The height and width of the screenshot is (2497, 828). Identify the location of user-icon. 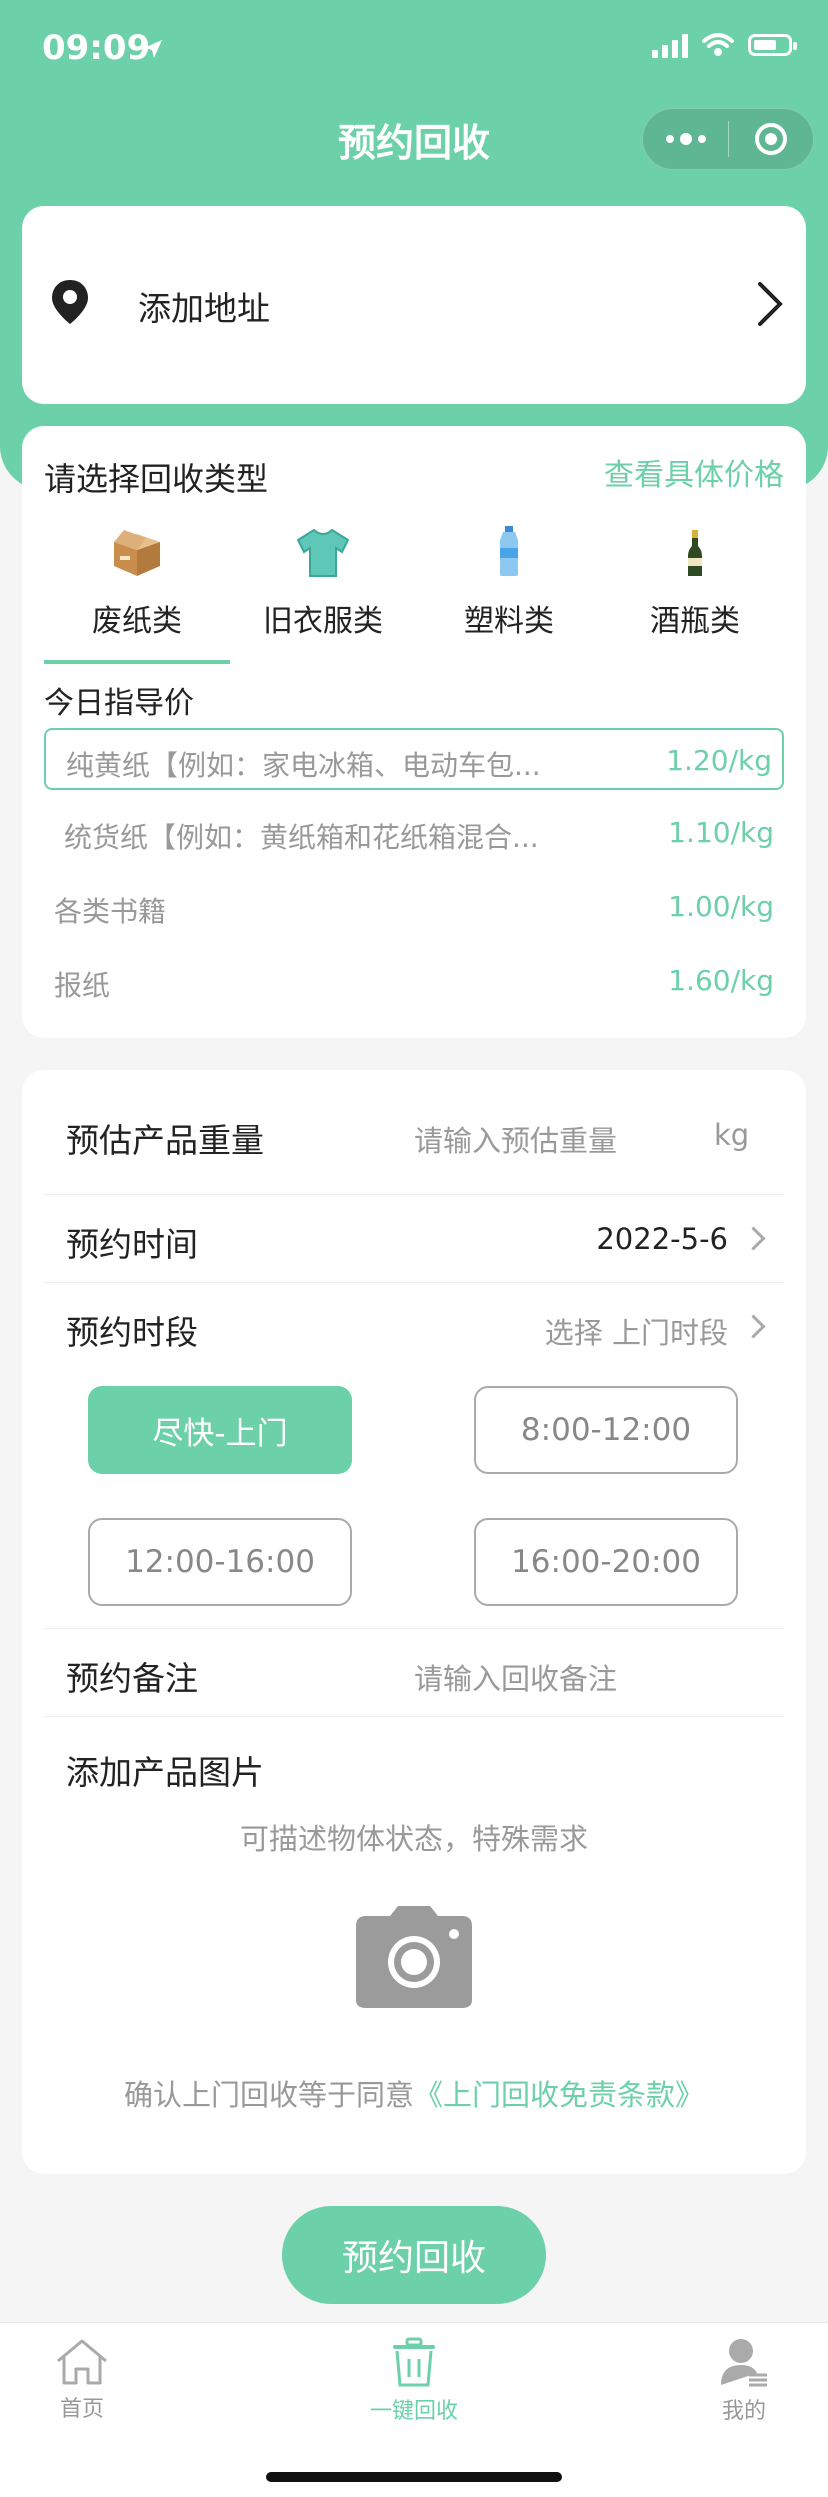
(744, 2363).